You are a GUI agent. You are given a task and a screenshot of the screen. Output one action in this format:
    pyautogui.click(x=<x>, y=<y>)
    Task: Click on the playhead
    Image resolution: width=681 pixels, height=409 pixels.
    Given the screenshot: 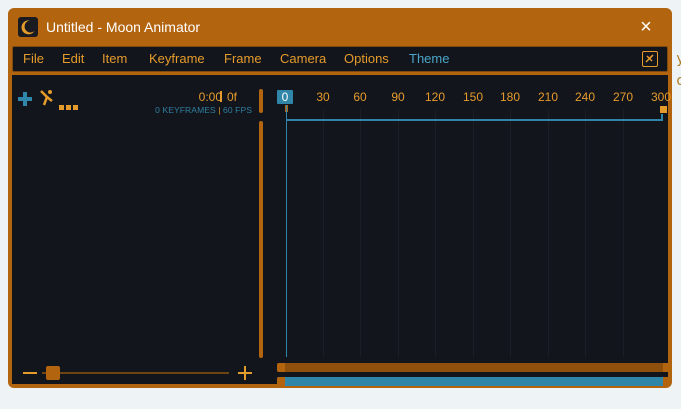 What is the action you would take?
    pyautogui.click(x=286, y=231)
    